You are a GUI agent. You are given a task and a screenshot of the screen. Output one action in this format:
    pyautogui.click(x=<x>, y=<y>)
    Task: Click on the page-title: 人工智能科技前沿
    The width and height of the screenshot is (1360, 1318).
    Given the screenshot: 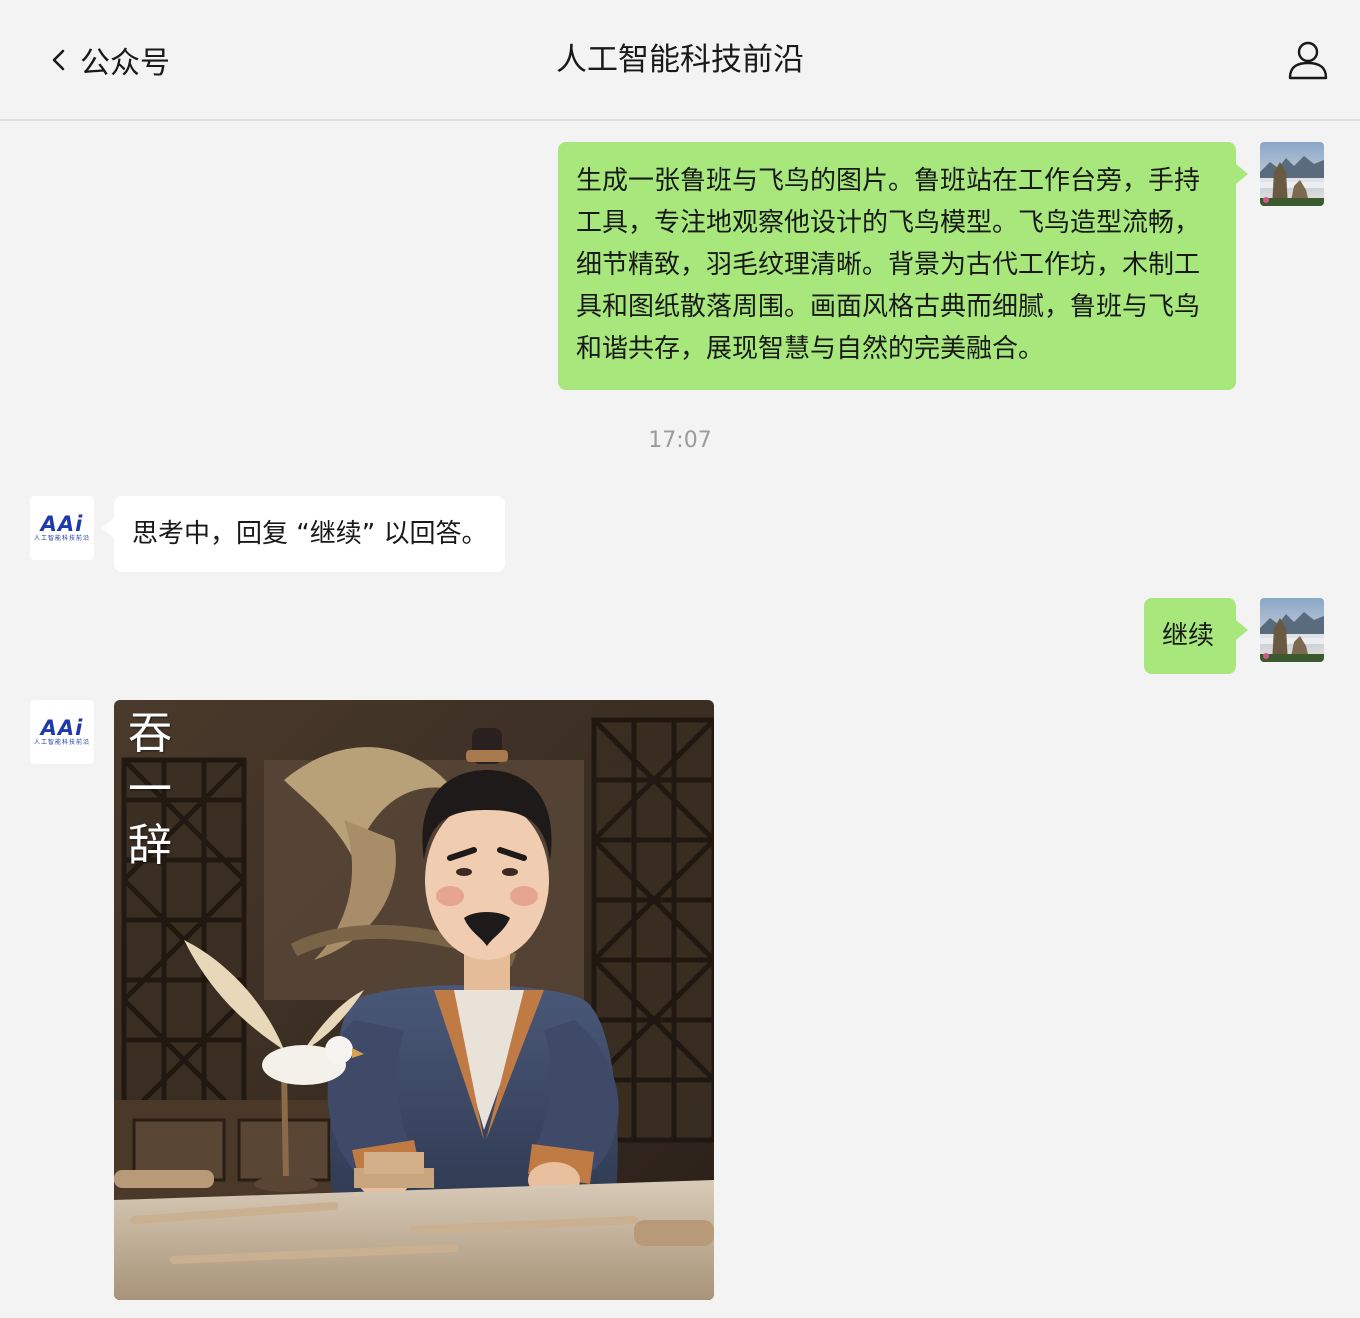 What is the action you would take?
    pyautogui.click(x=680, y=60)
    